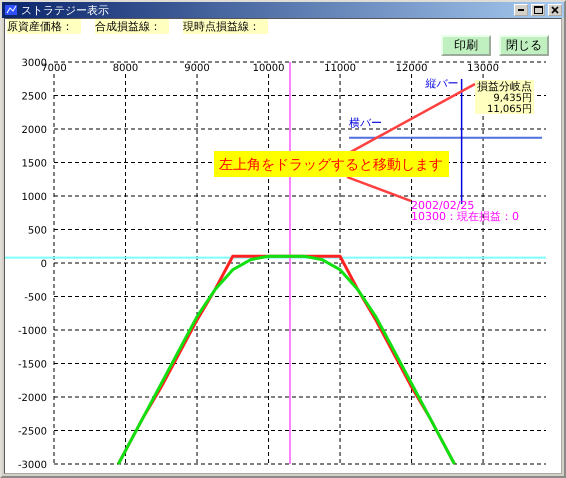 The width and height of the screenshot is (566, 478). Describe the element at coordinates (43, 264) in the screenshot. I see `y-tick-label: 0` at that location.